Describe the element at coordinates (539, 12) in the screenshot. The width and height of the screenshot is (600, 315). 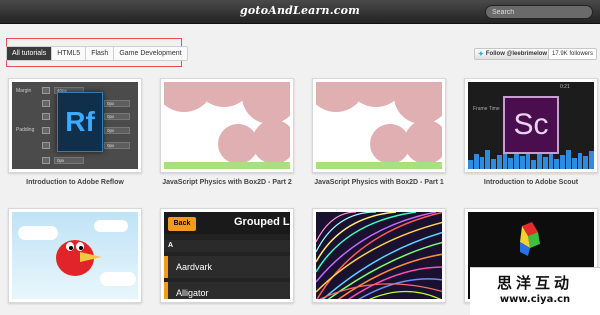
I see `search-input` at that location.